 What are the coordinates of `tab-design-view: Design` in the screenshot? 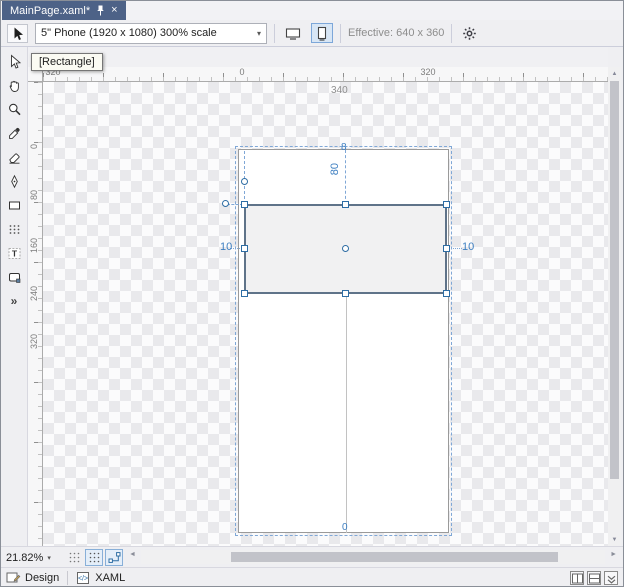 It's located at (32, 578).